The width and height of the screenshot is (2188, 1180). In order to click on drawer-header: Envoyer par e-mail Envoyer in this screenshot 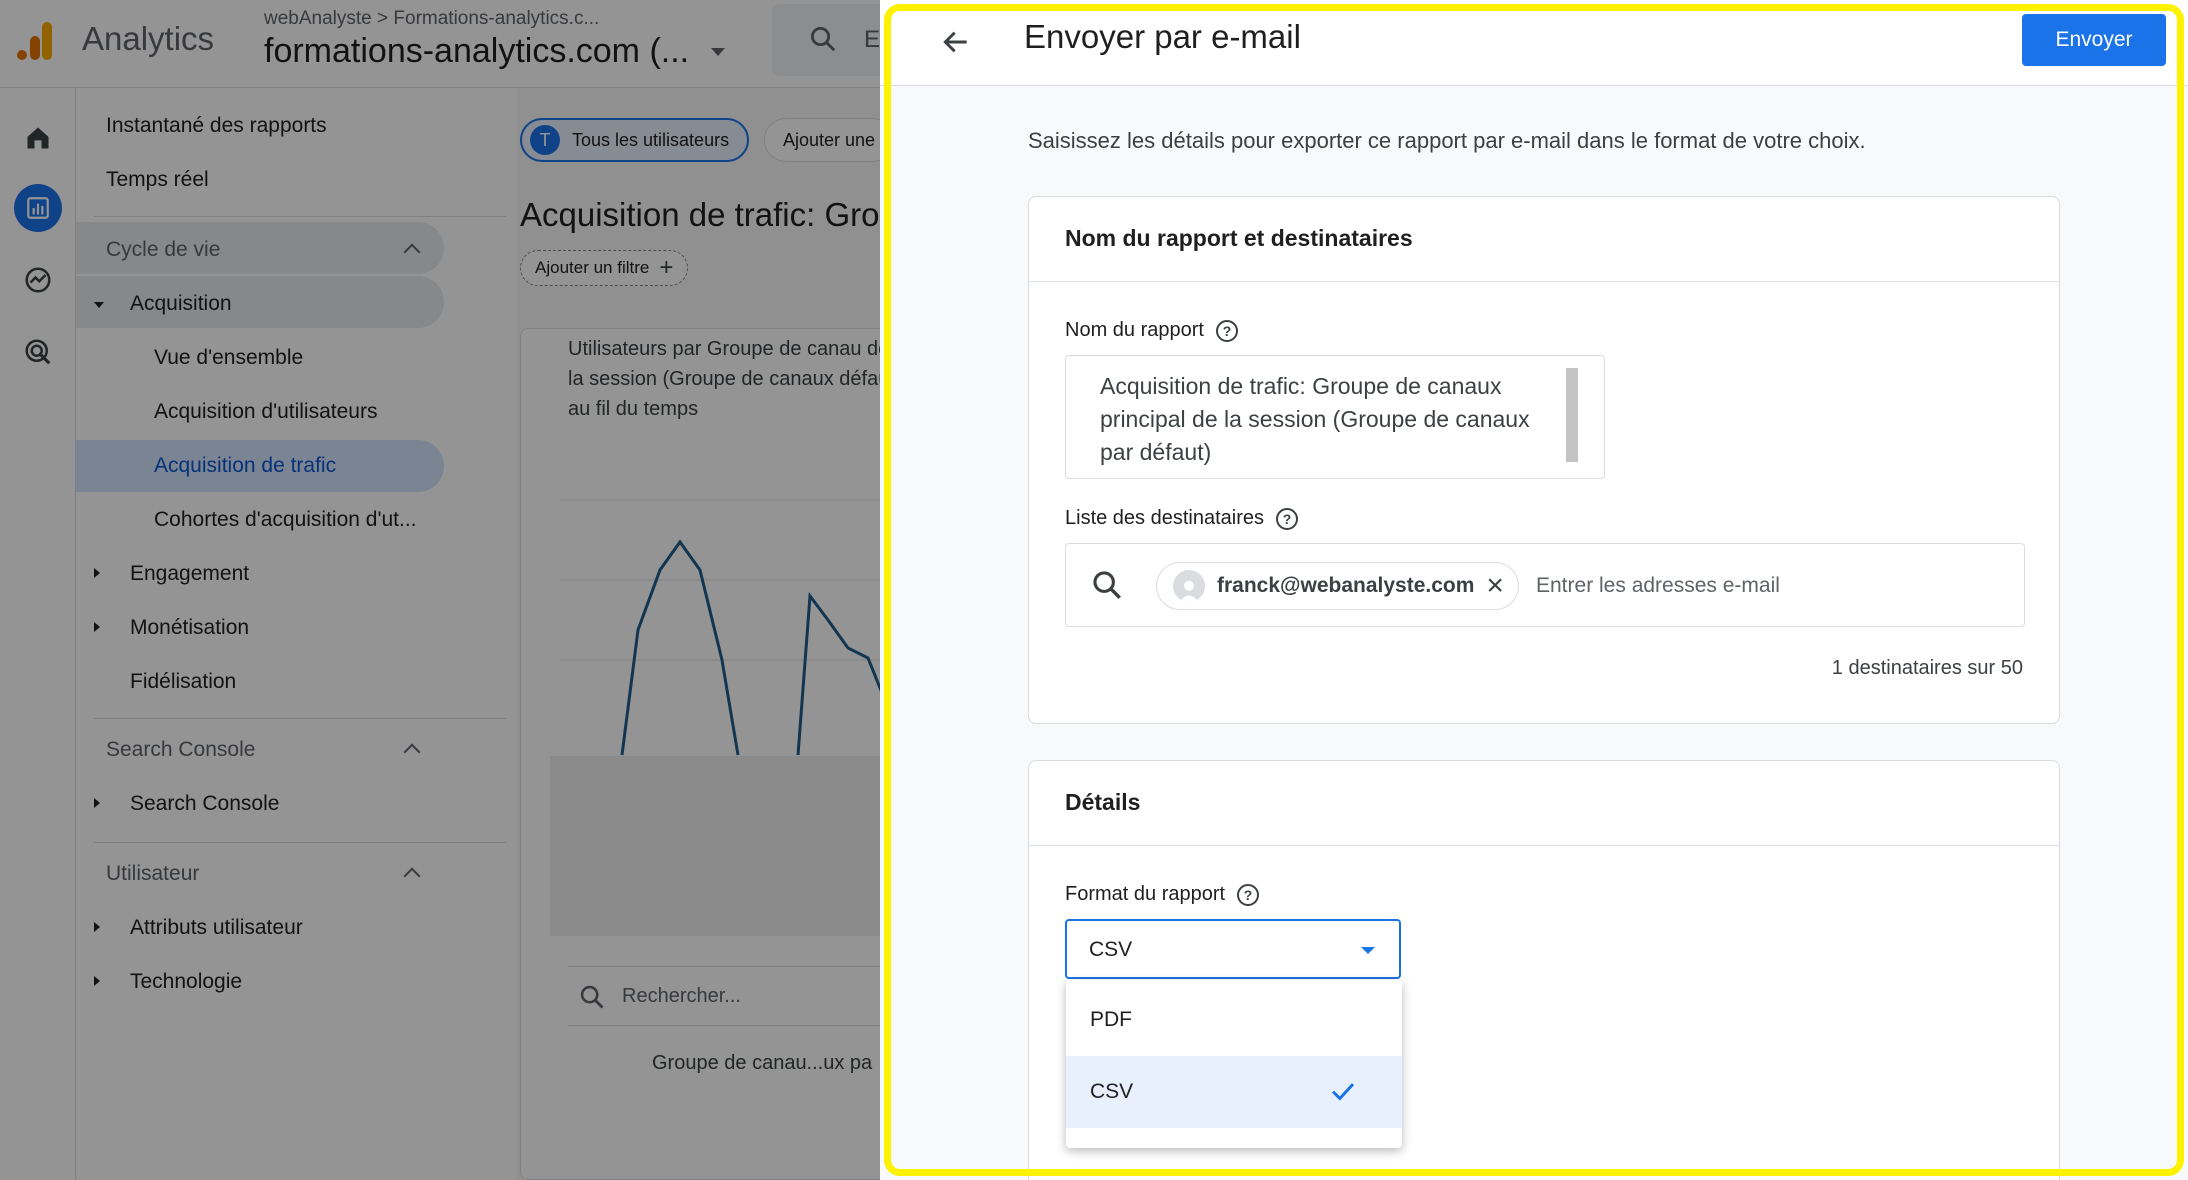, I will do `click(1534, 43)`.